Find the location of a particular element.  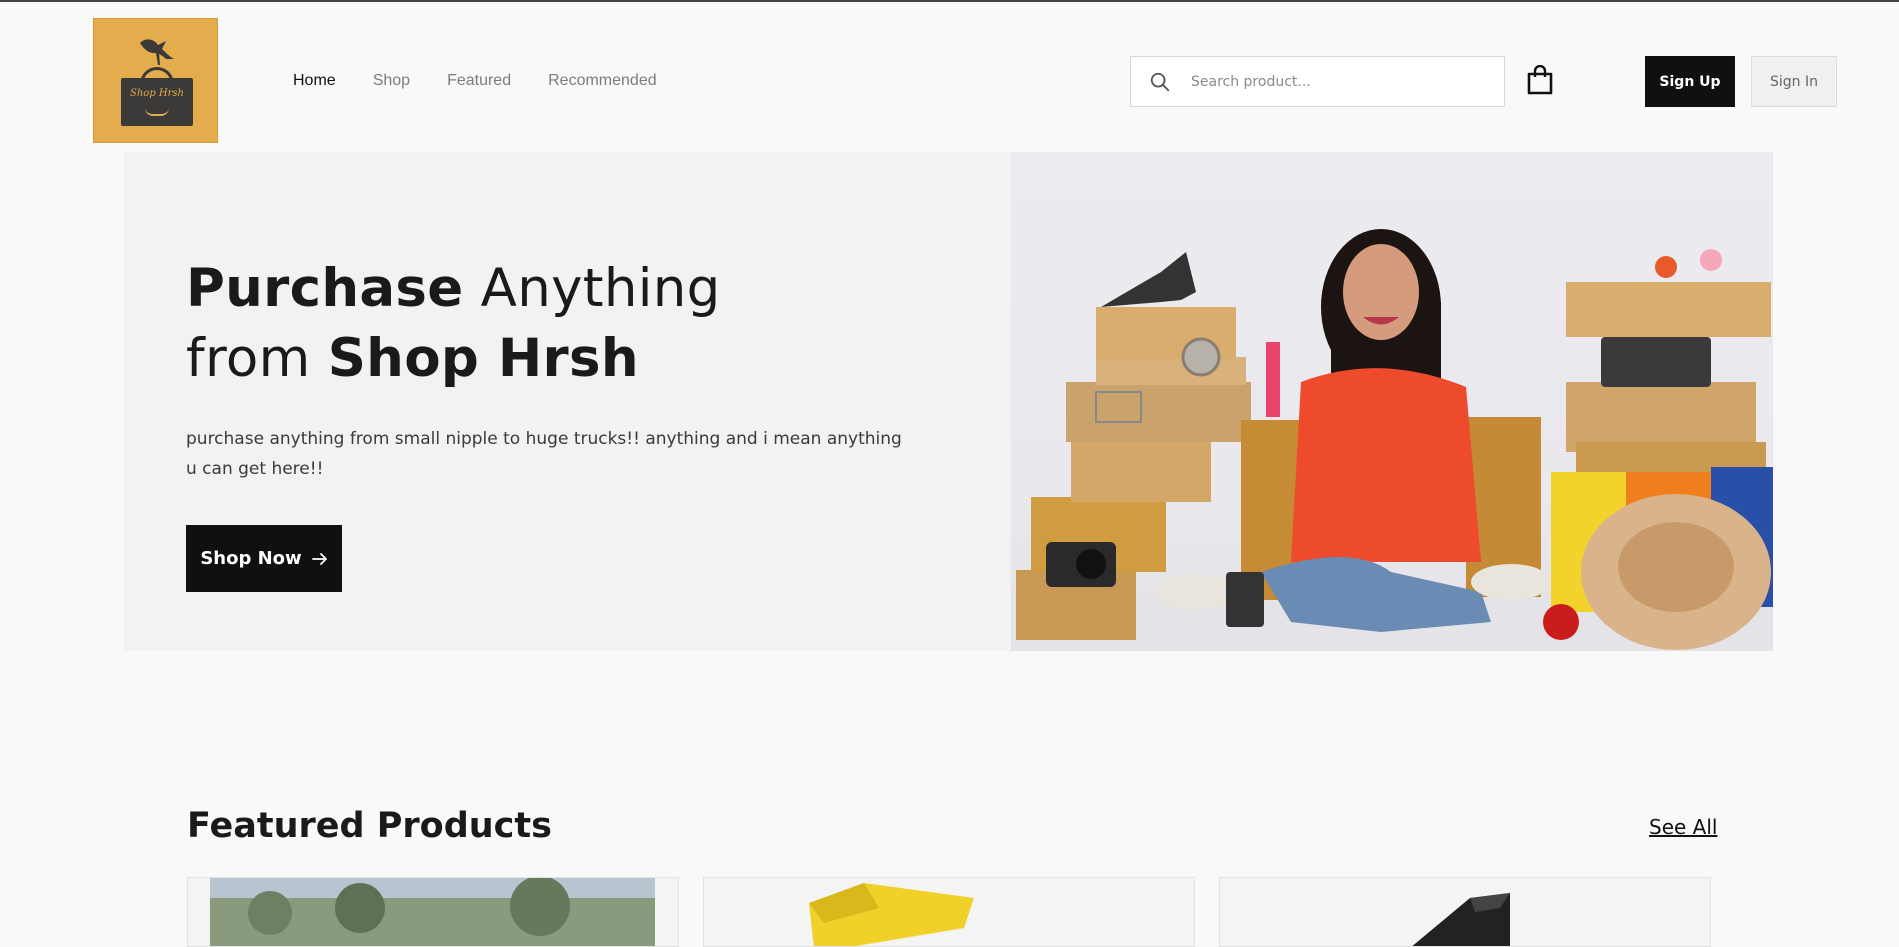

featured-products-title: Featured Products is located at coordinates (369, 826).